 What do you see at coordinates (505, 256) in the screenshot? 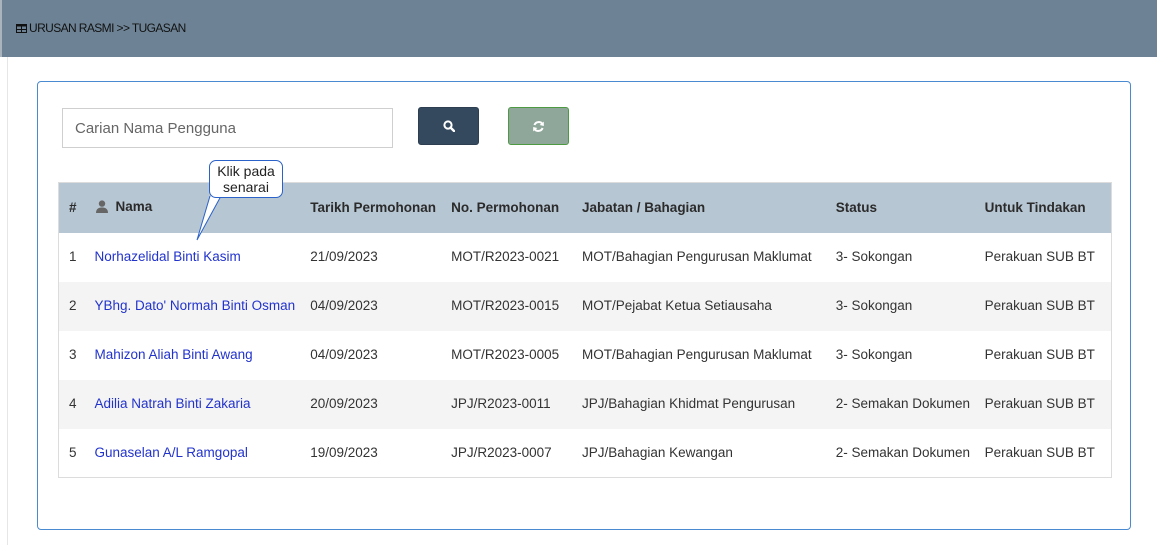
I see `cell-app-no: MOT/R2023-0021` at bounding box center [505, 256].